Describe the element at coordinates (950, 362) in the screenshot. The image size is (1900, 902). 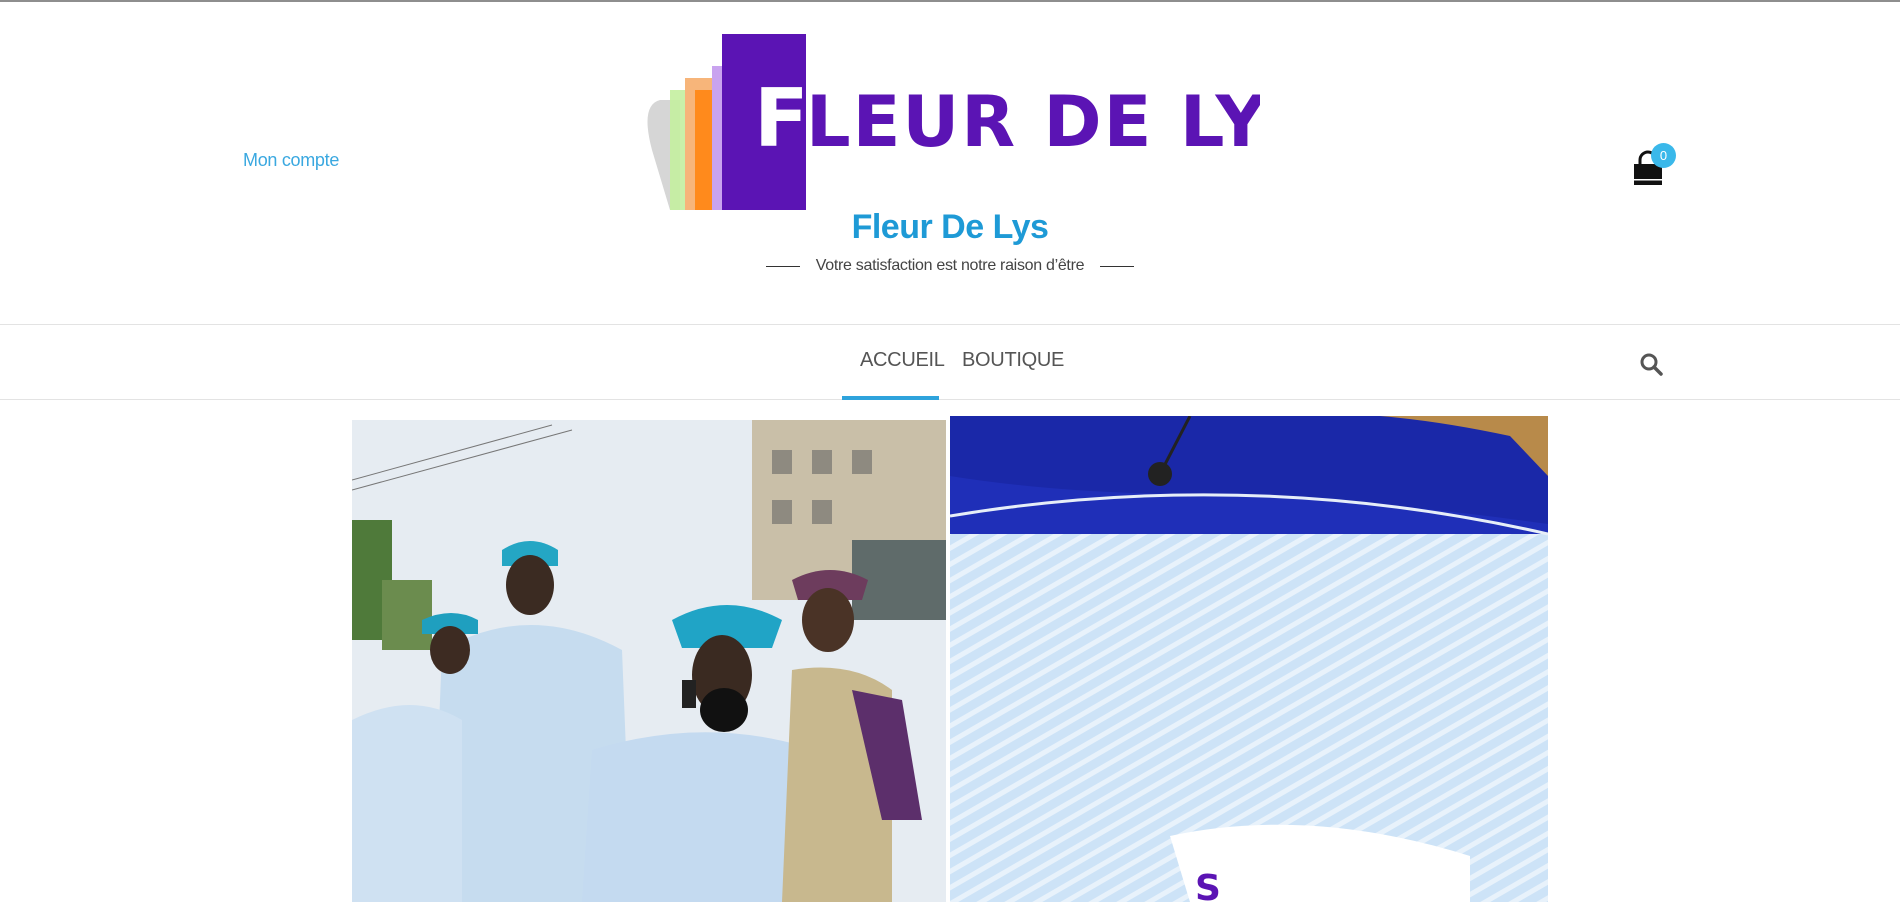
I see `main-navigation: ACCUEIL BOUTIQUE` at that location.